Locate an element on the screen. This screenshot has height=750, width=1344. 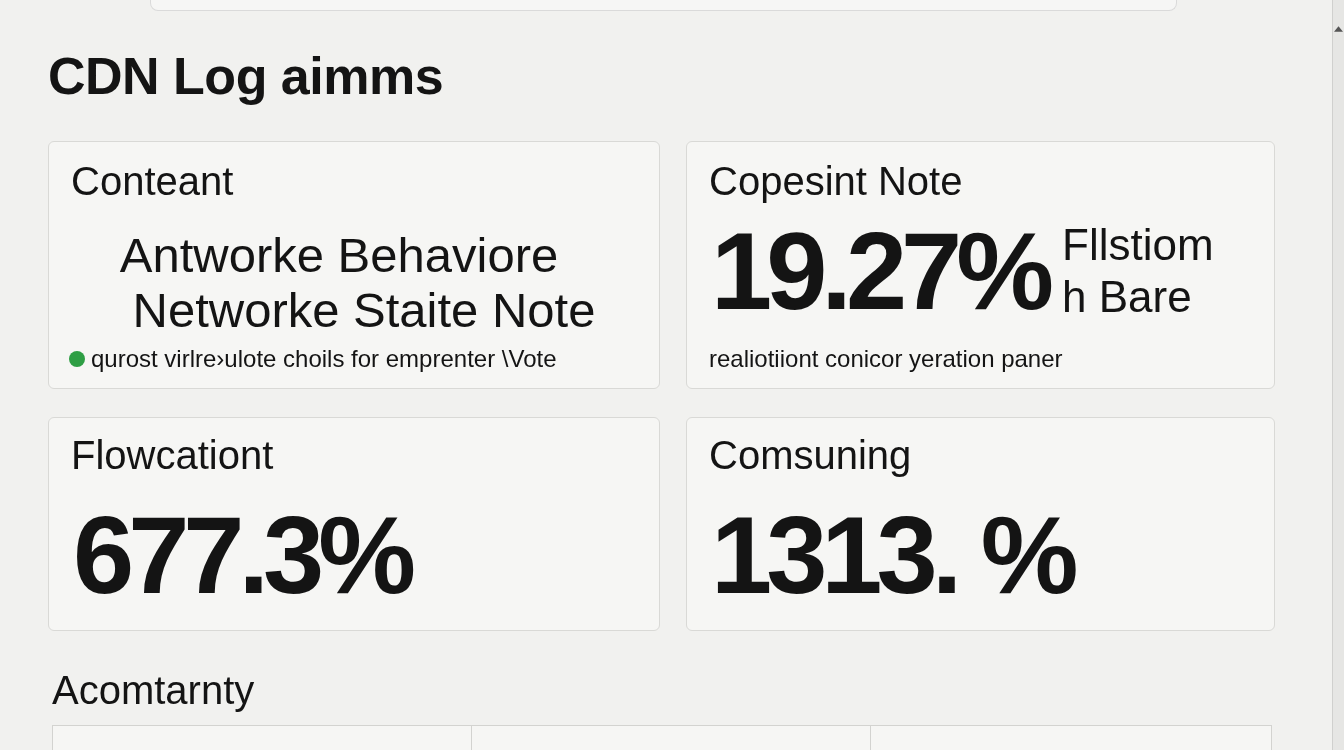
card-title: Comsuning is located at coordinates (810, 455).